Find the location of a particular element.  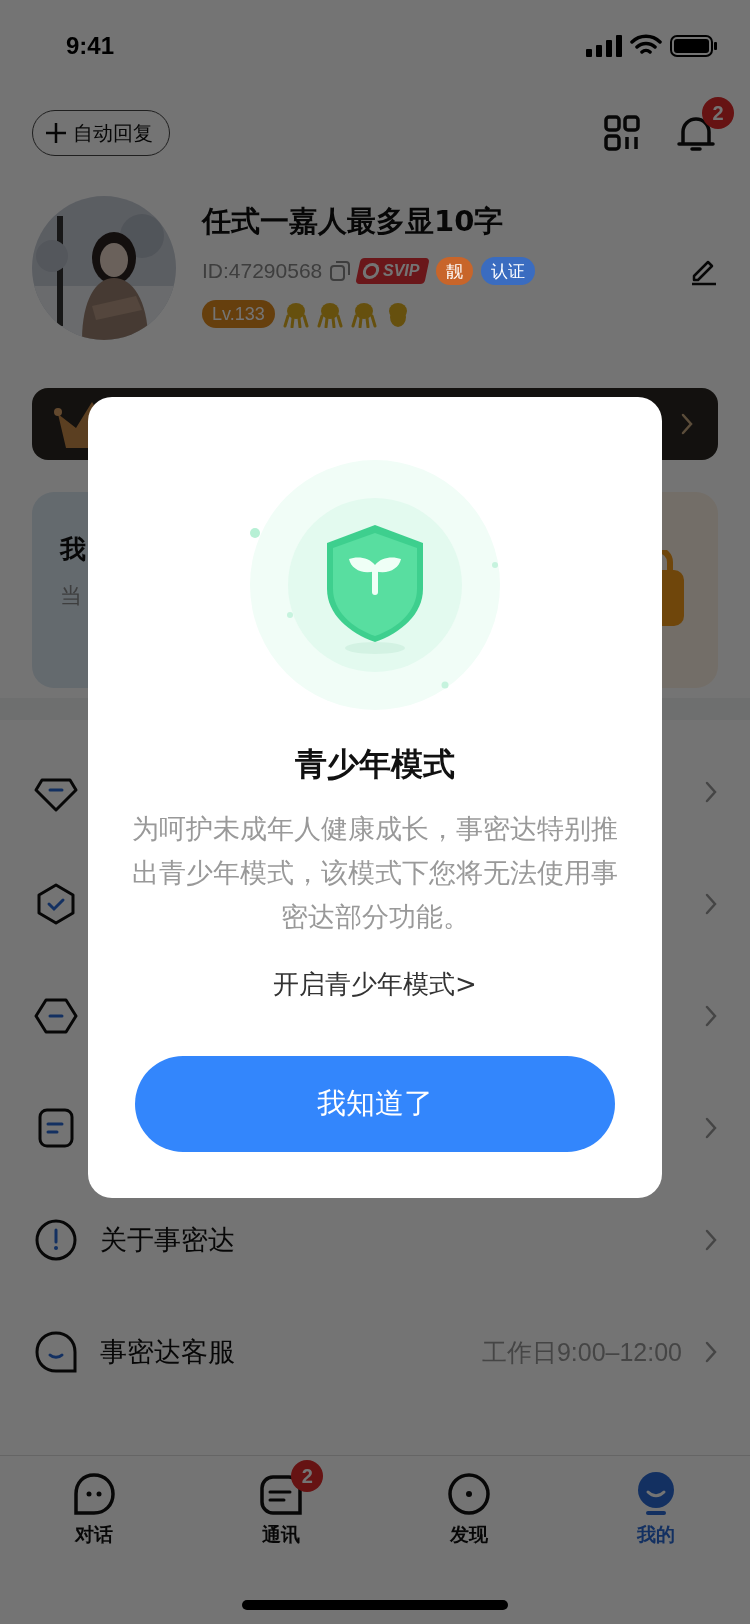

unread-badge: 2 is located at coordinates (307, 1476).